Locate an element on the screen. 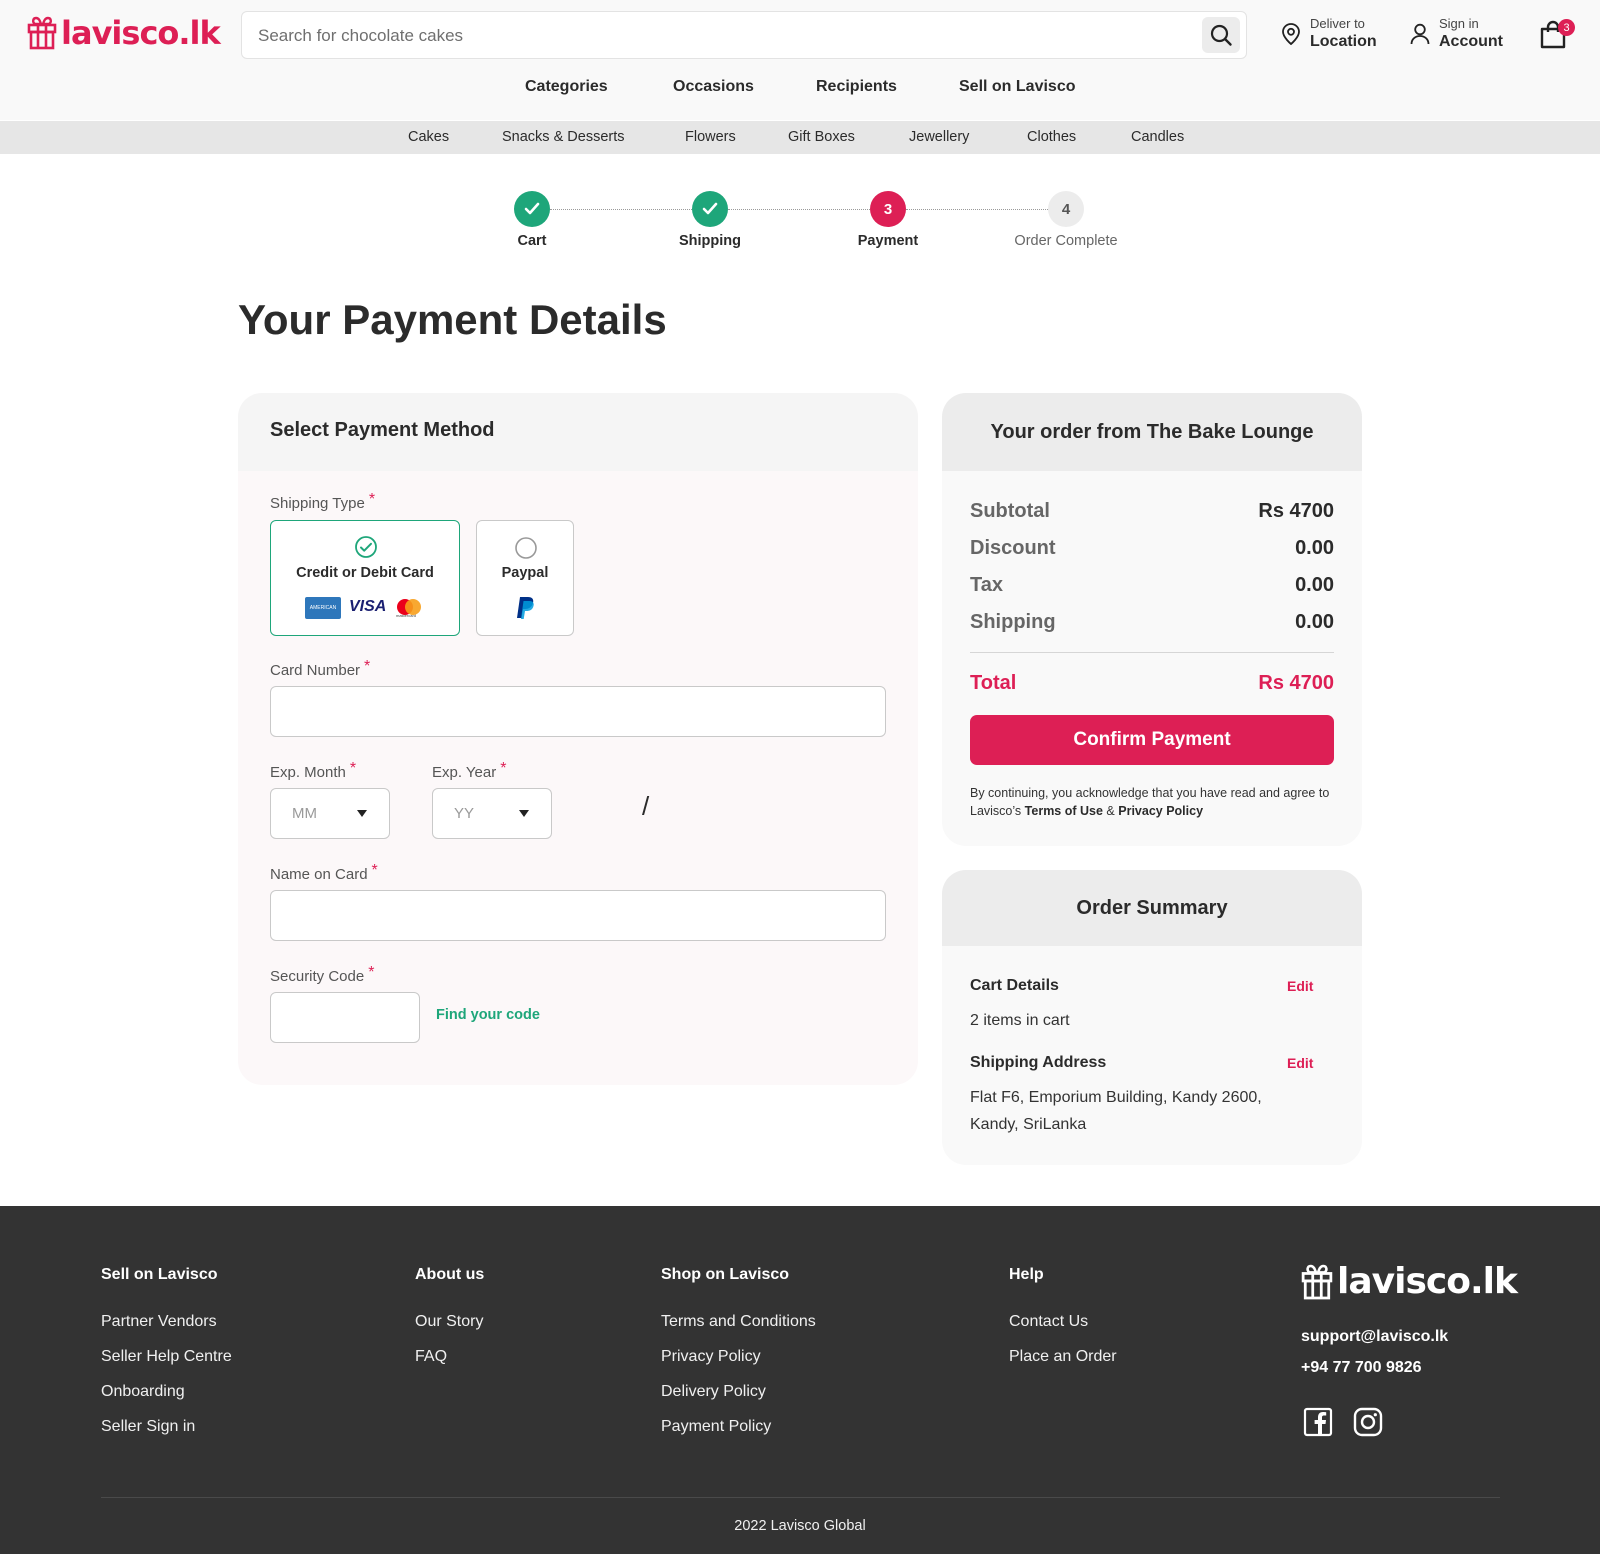 This screenshot has height=1554, width=1600. footer-link-privacy: Privacy Policy is located at coordinates (711, 1357).